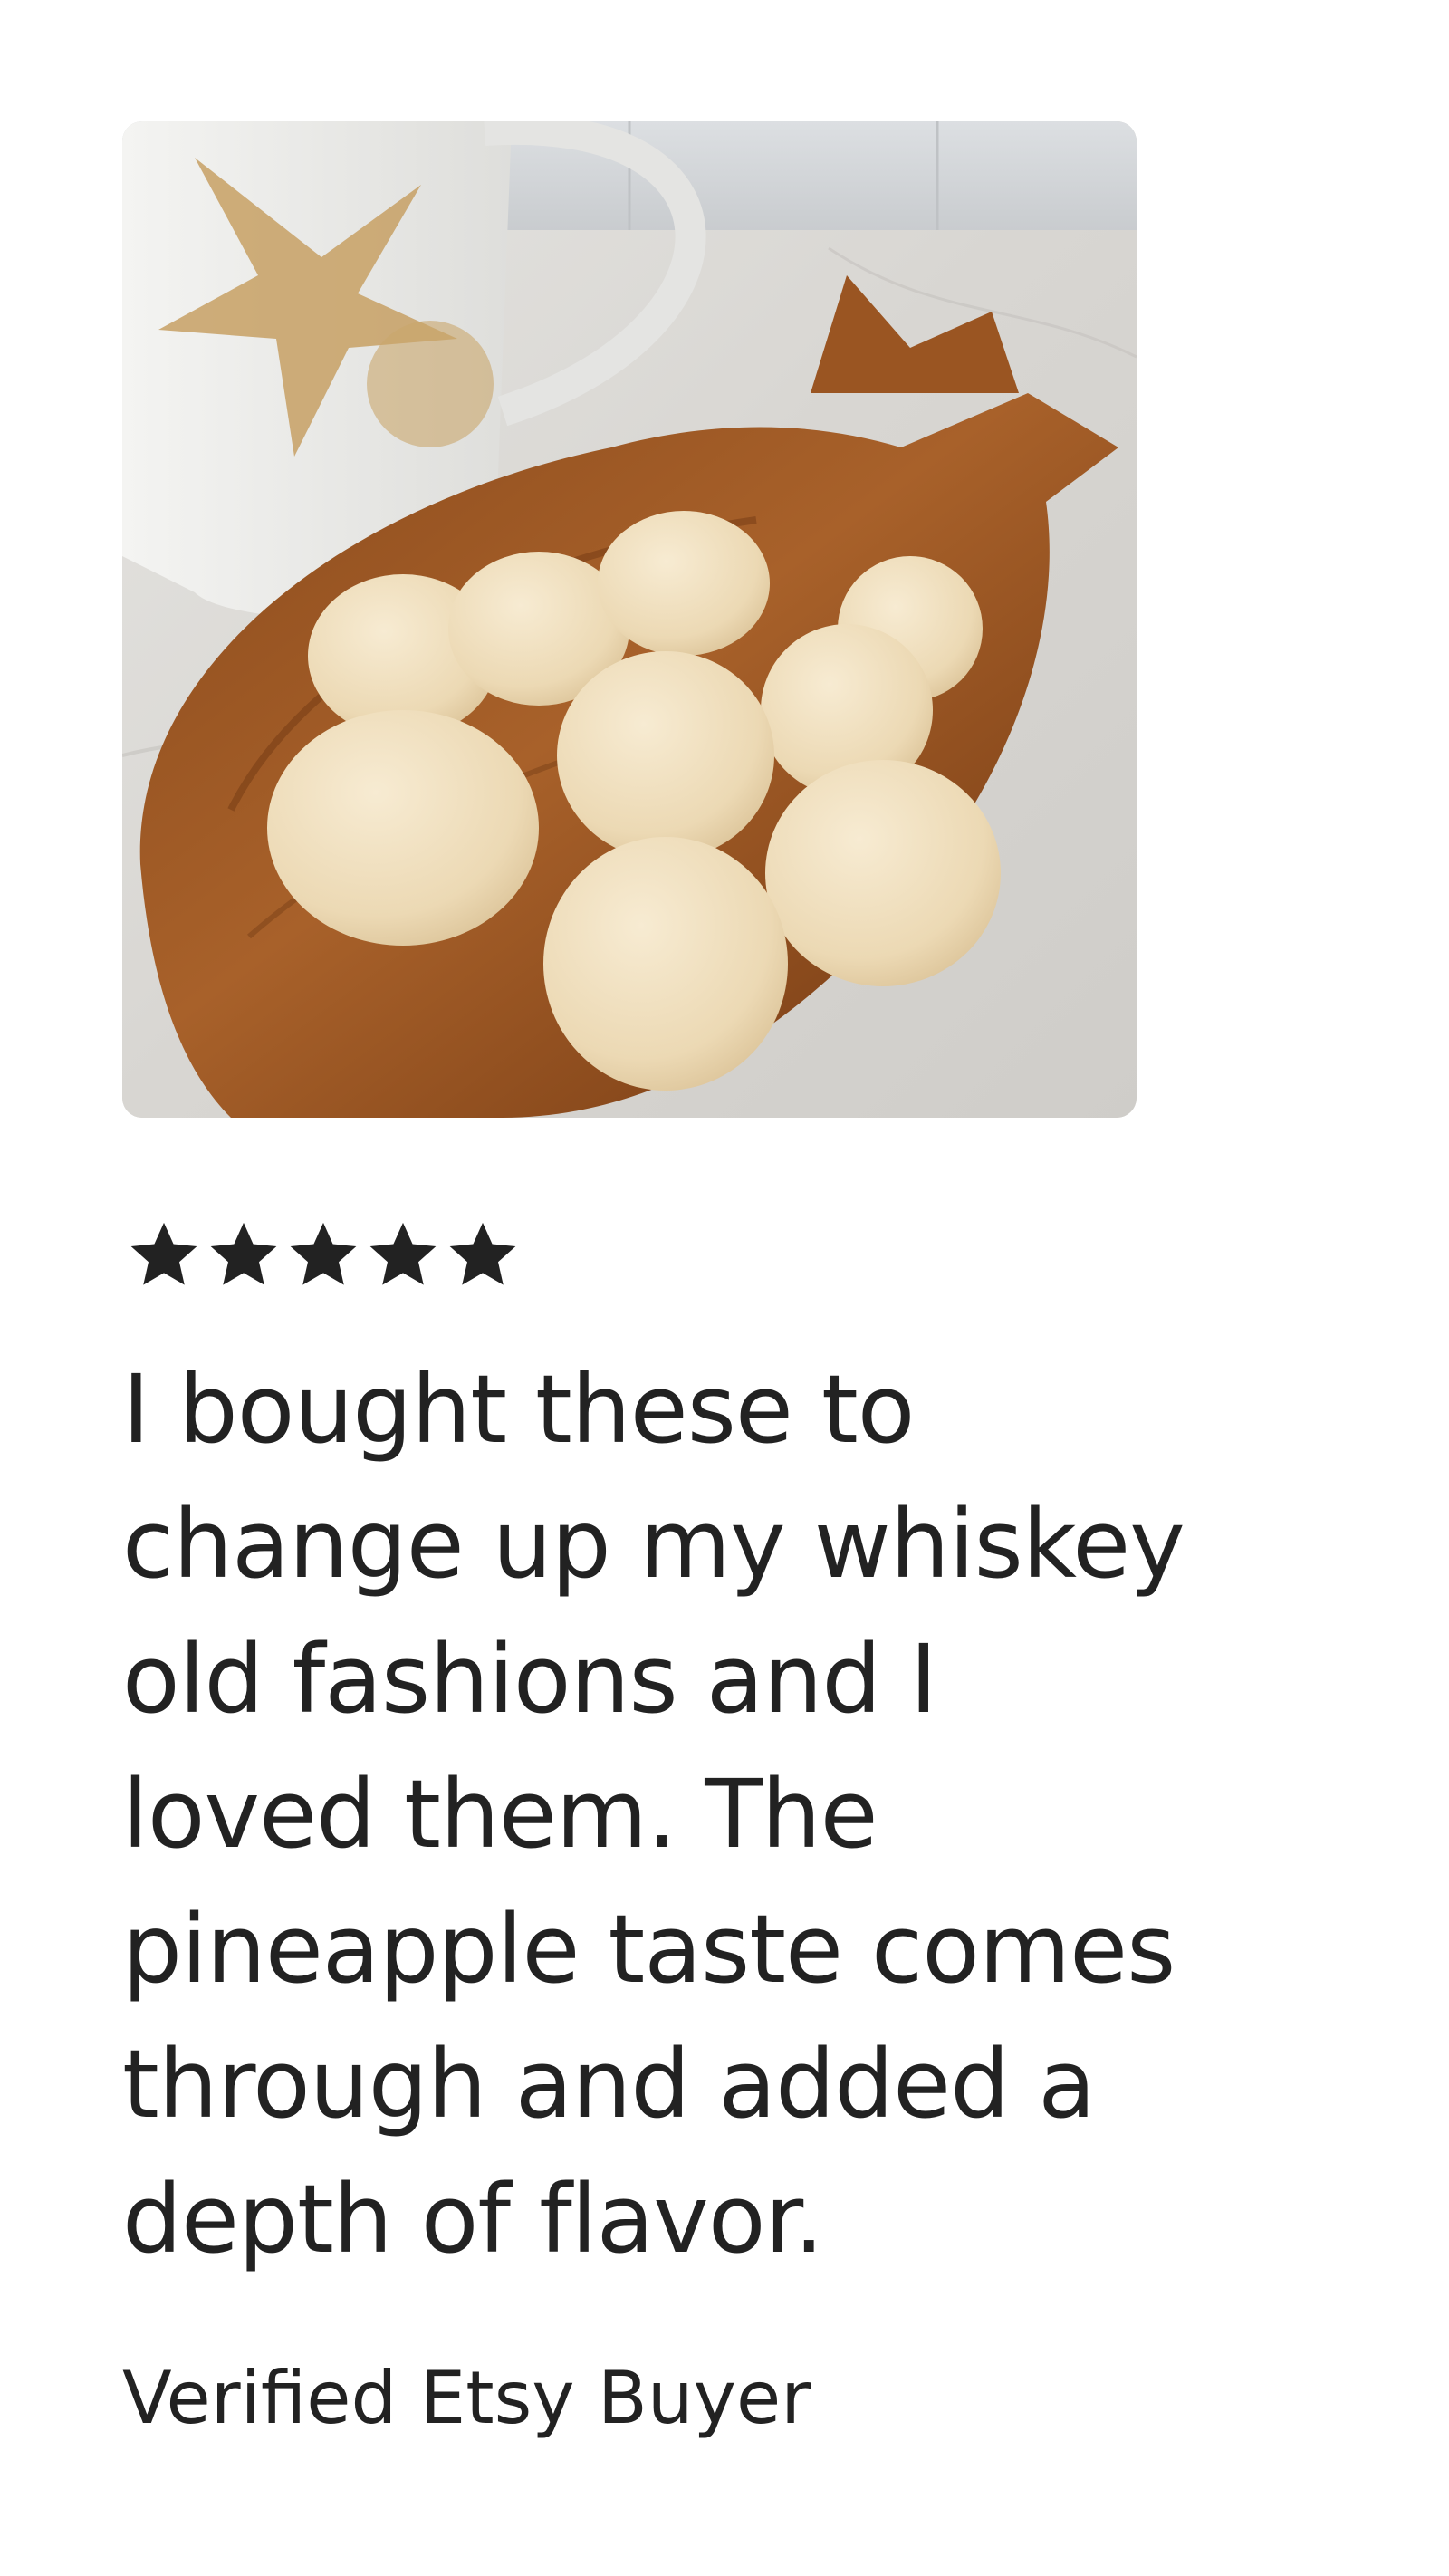 The image size is (1449, 2576). Describe the element at coordinates (653, 1544) in the screenshot. I see `review-text-line: change up my whiskey` at that location.